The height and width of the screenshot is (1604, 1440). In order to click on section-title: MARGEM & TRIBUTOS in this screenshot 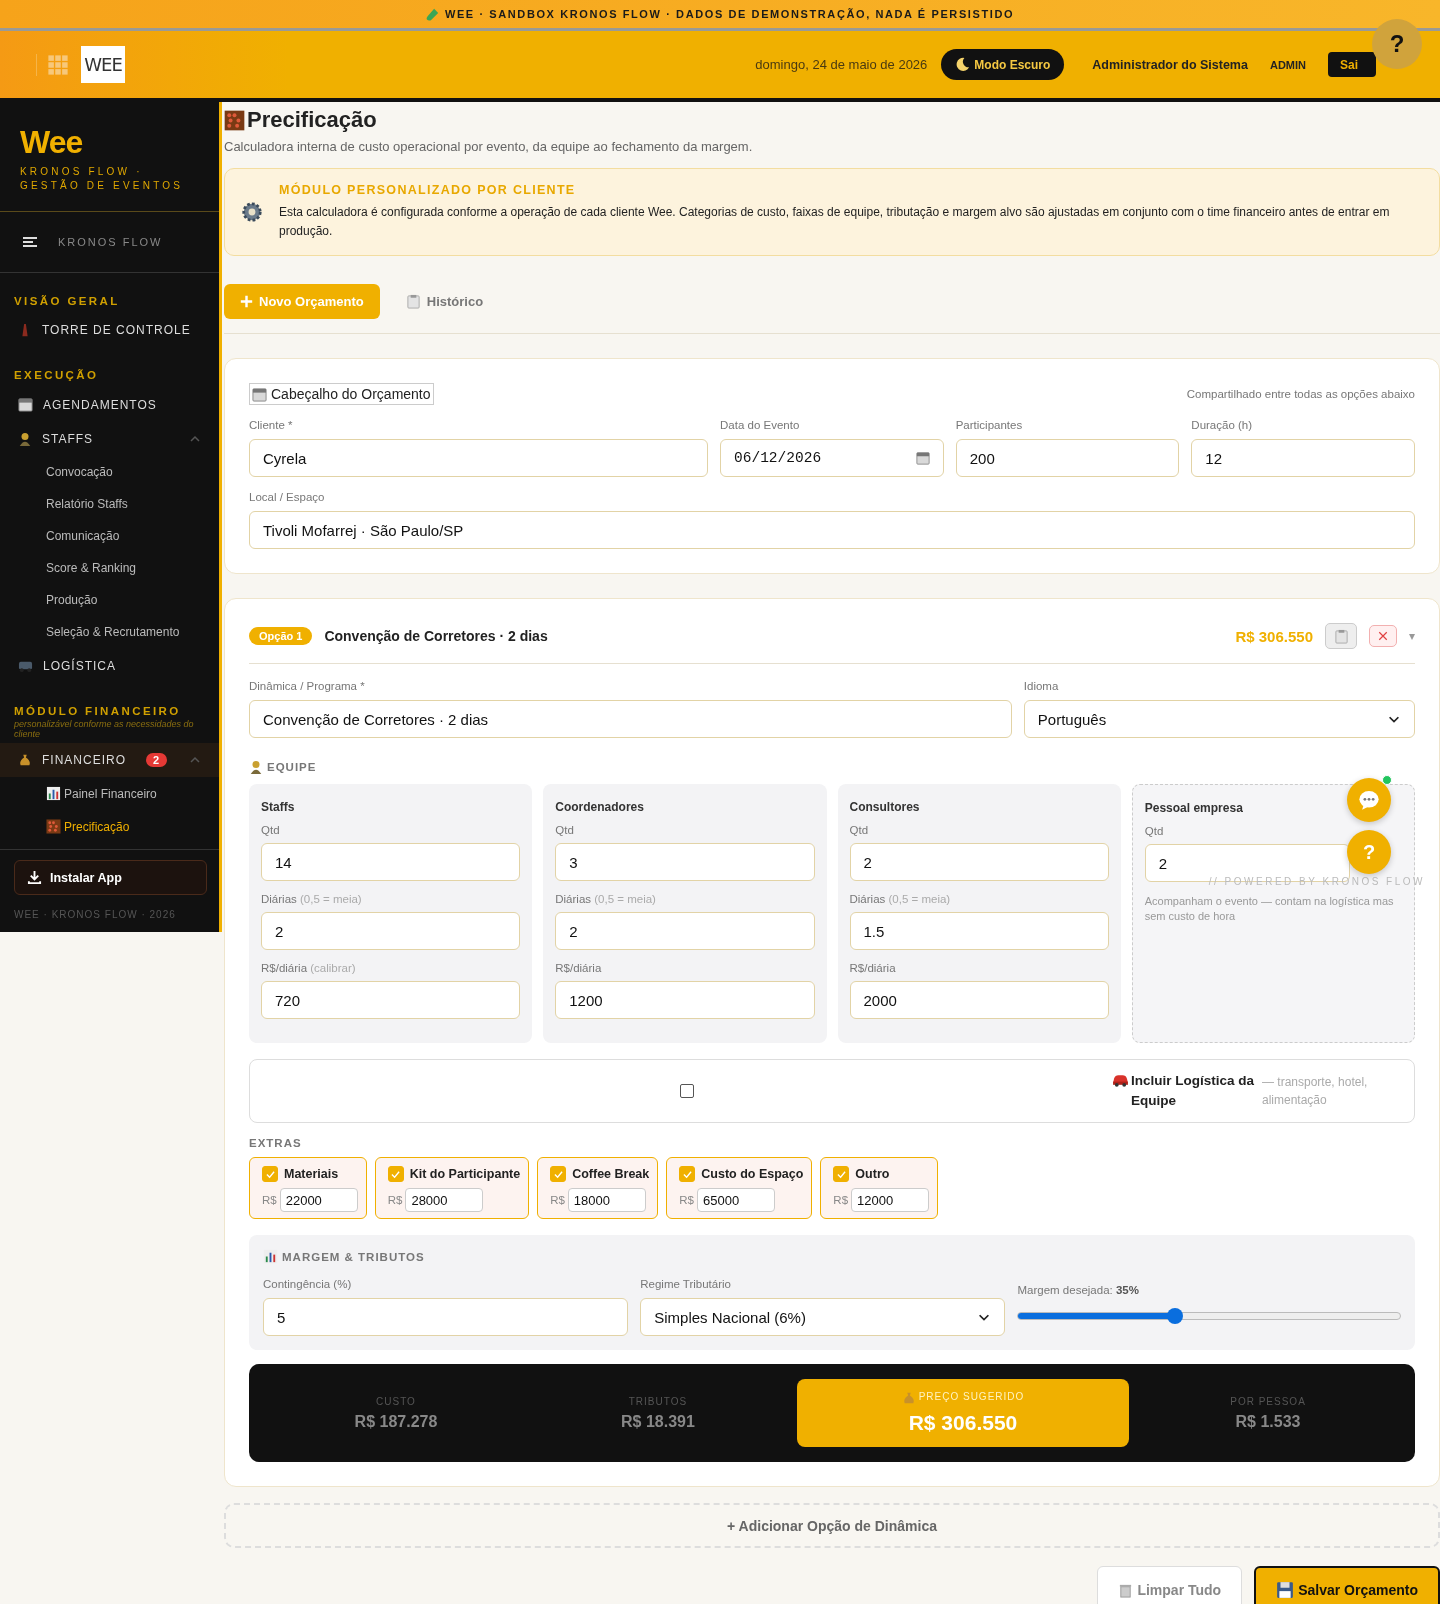, I will do `click(353, 1256)`.